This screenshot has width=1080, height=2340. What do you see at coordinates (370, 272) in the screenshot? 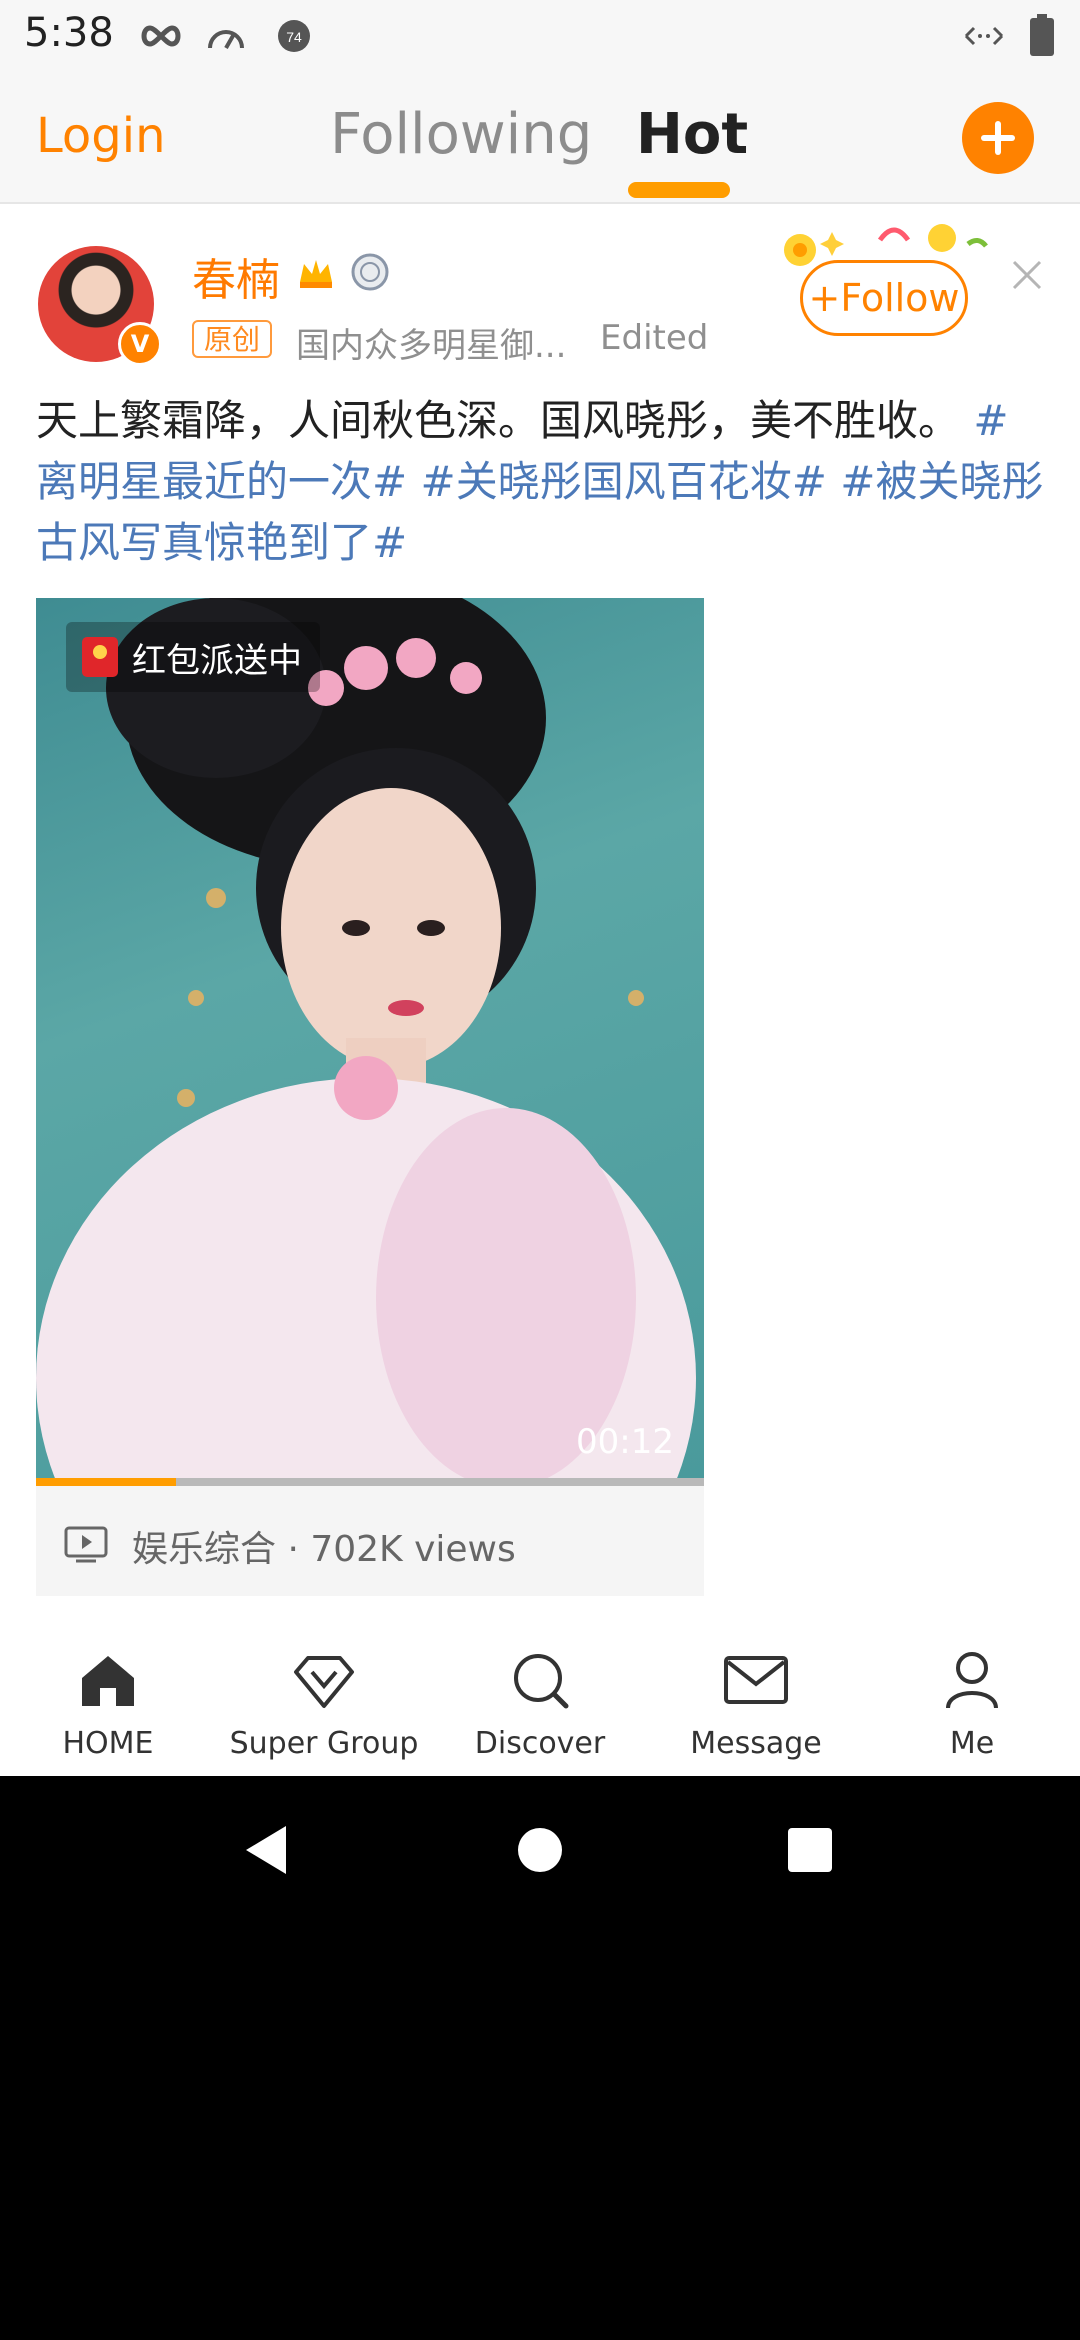
I see `medal-icon` at bounding box center [370, 272].